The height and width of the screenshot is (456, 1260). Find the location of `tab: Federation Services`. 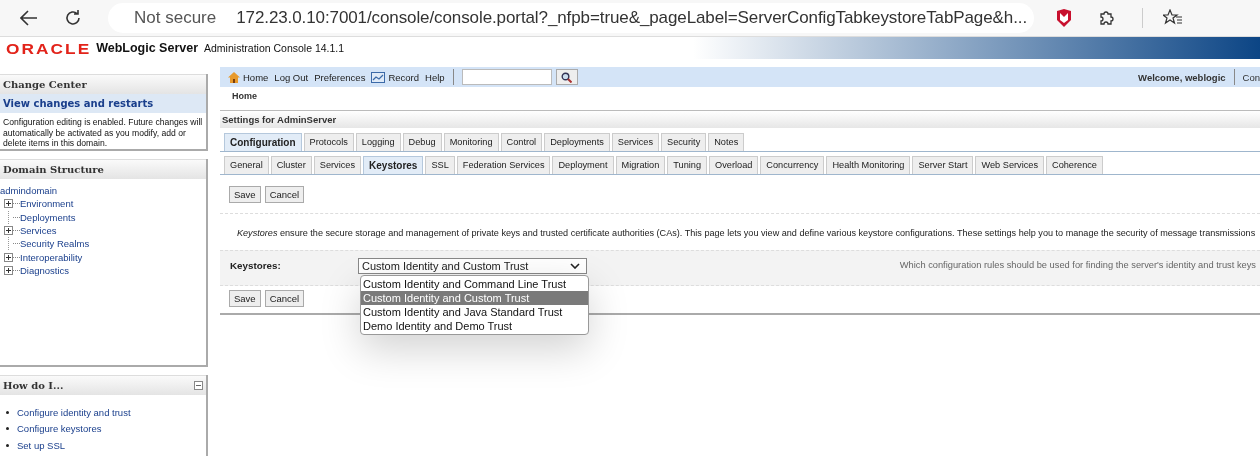

tab: Federation Services is located at coordinates (503, 165).